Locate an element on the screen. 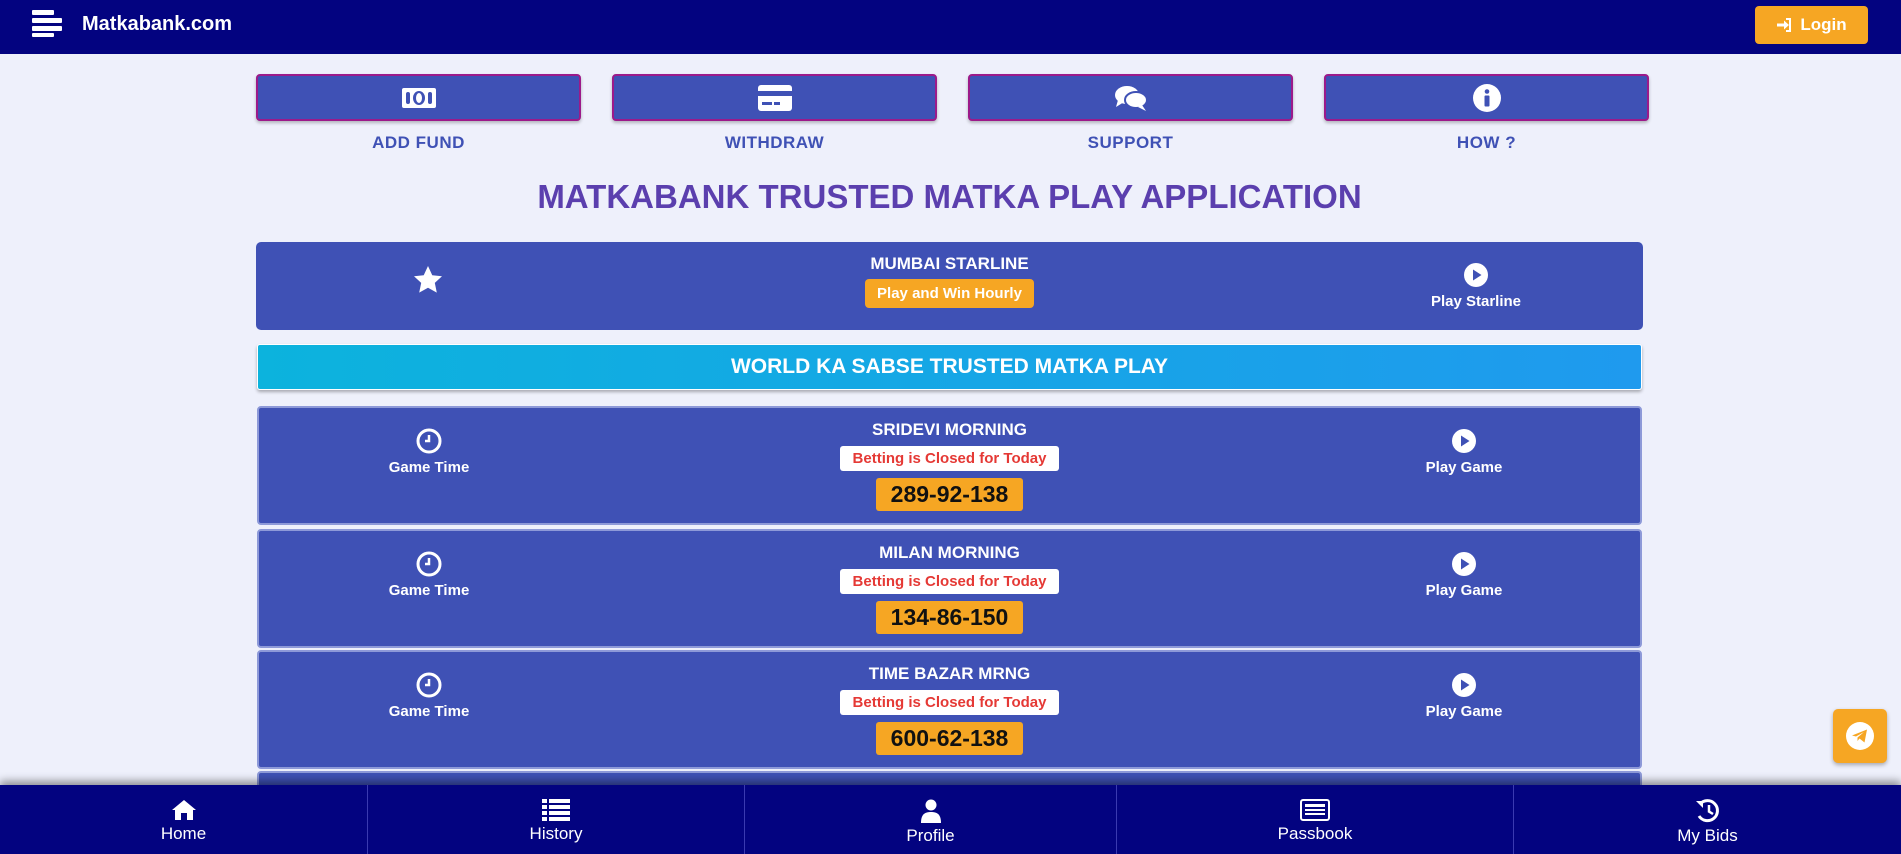 The height and width of the screenshot is (854, 1901). nav-home-label: Home is located at coordinates (183, 833).